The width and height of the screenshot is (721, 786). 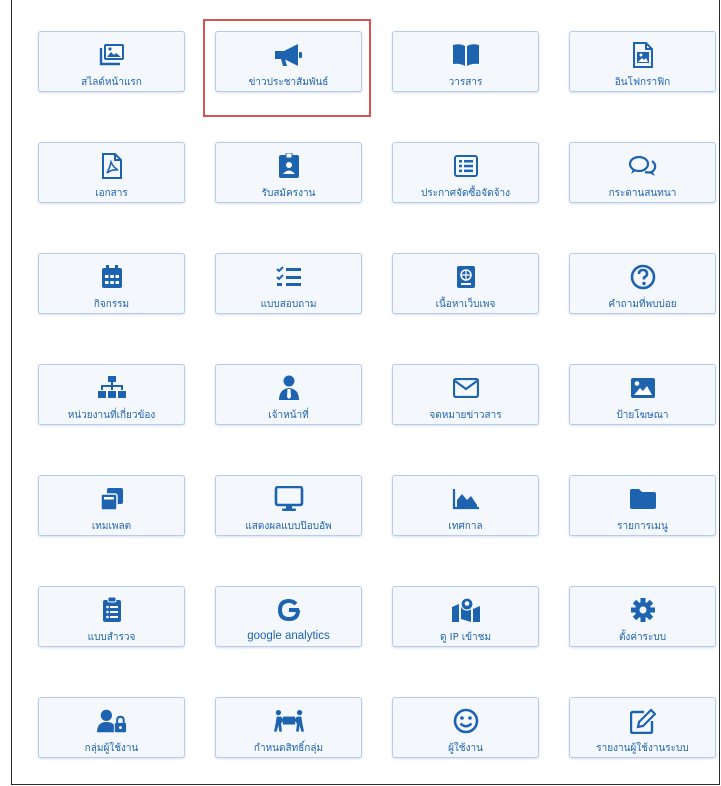 I want to click on smile-icon, so click(x=466, y=721).